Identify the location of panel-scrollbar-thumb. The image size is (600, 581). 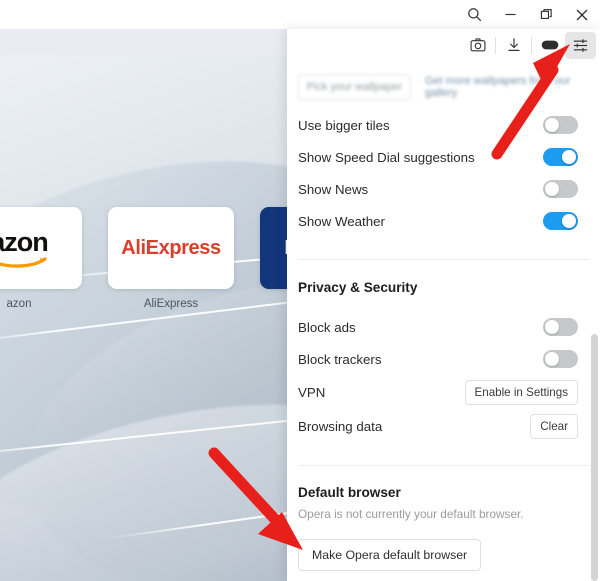
(594, 457).